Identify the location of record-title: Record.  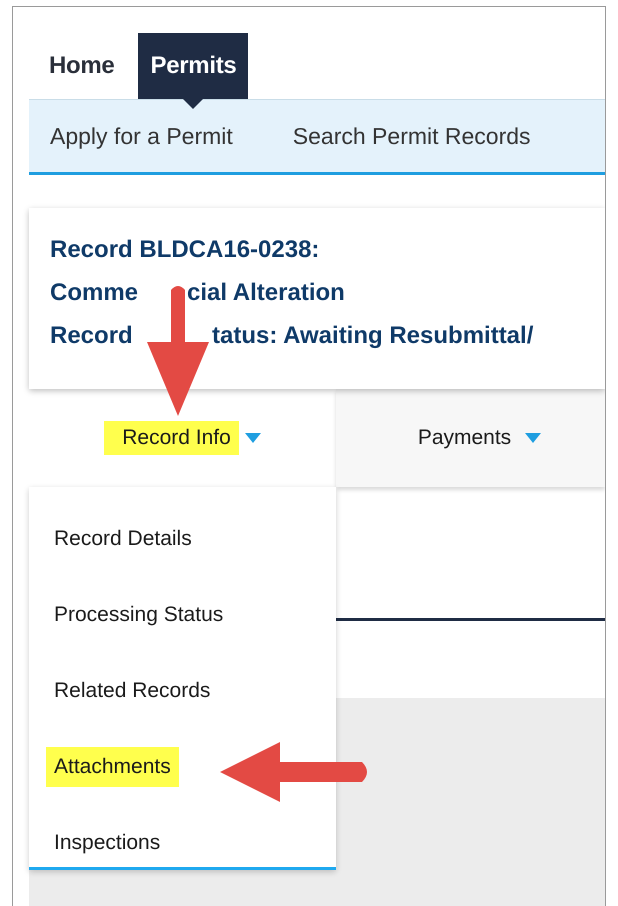
(92, 335).